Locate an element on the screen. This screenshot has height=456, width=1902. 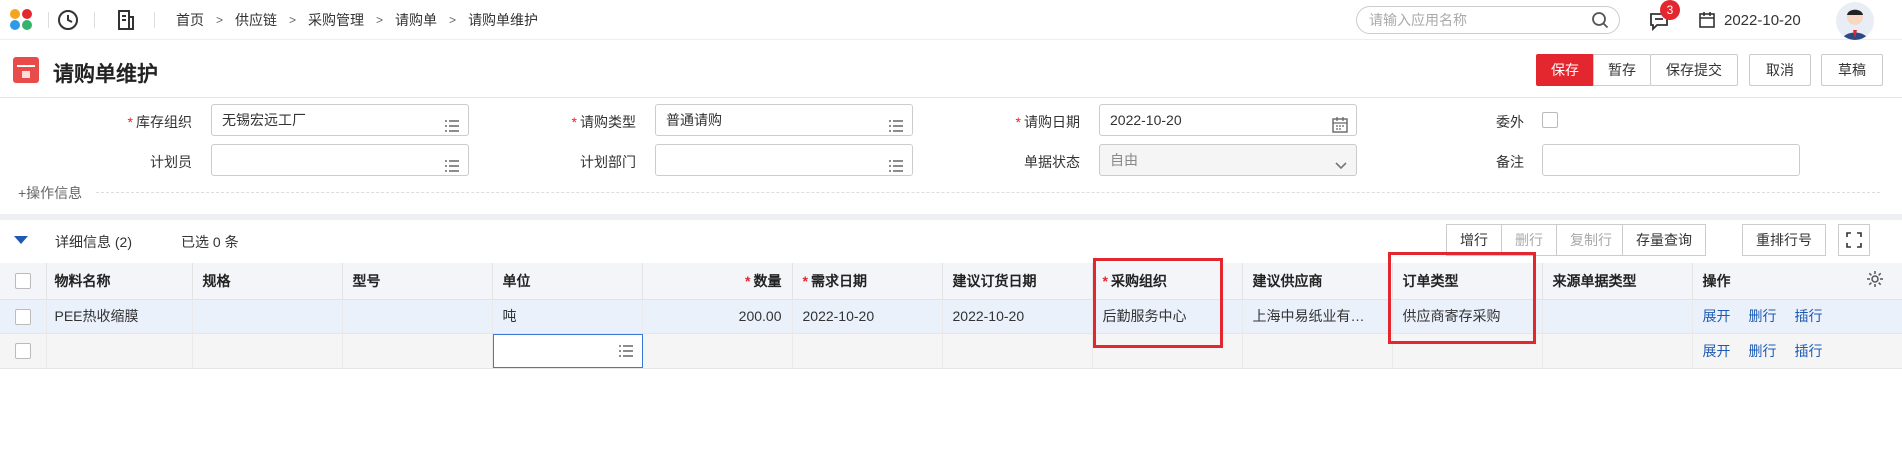
cell-material-name is located at coordinates (119, 351).